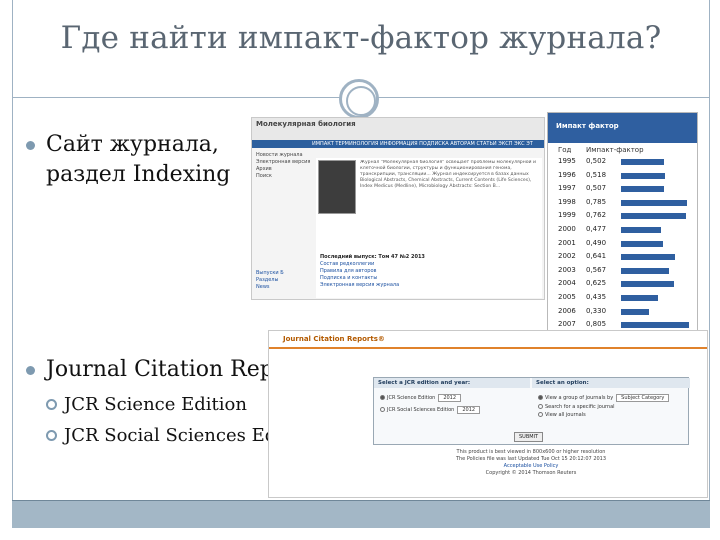  Describe the element at coordinates (567, 256) in the screenshot. I see `row-year: 2002` at that location.